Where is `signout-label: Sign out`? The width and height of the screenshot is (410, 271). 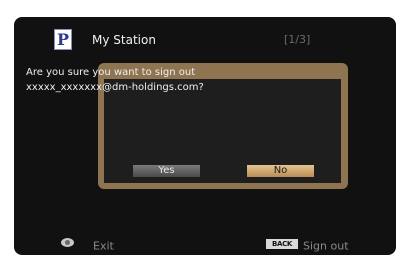
signout-label: Sign out is located at coordinates (326, 246).